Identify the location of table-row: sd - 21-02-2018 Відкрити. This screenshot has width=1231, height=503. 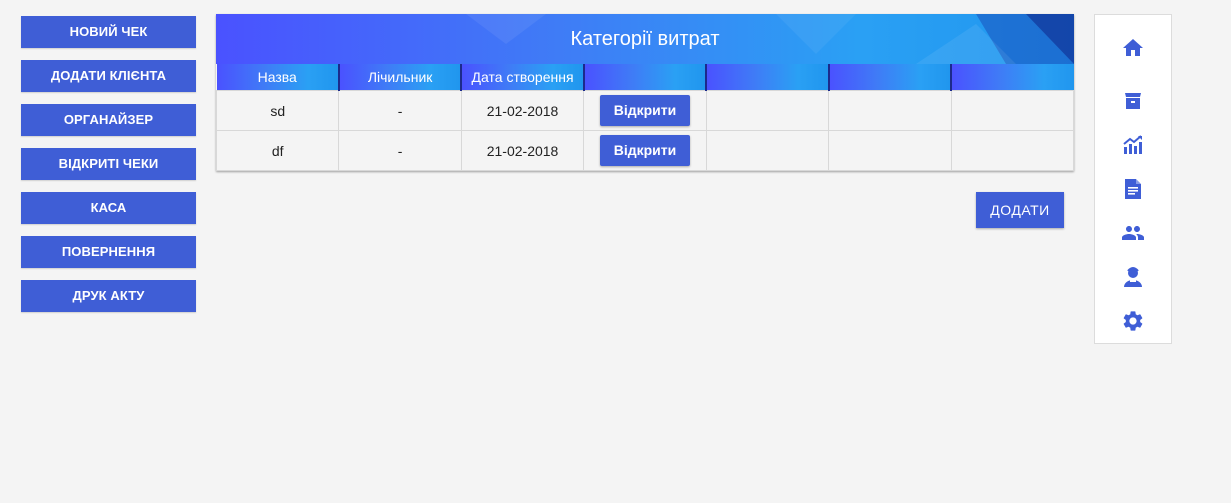
(645, 110).